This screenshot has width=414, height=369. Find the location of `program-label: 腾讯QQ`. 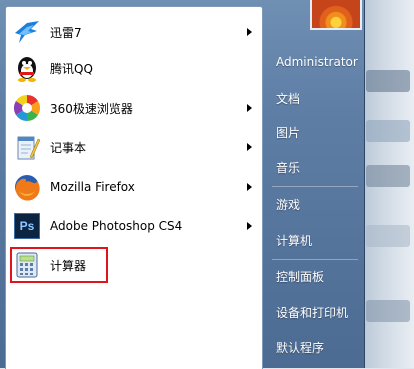

program-label: 腾讯QQ is located at coordinates (71, 68).